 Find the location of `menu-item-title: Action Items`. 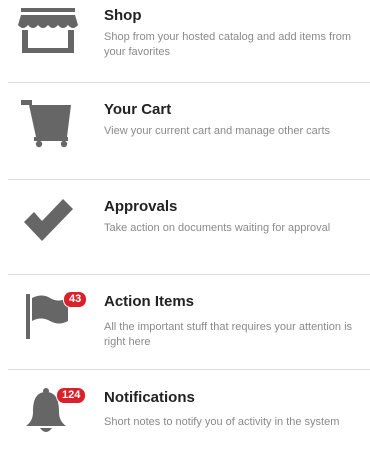

menu-item-title: Action Items is located at coordinates (149, 301).